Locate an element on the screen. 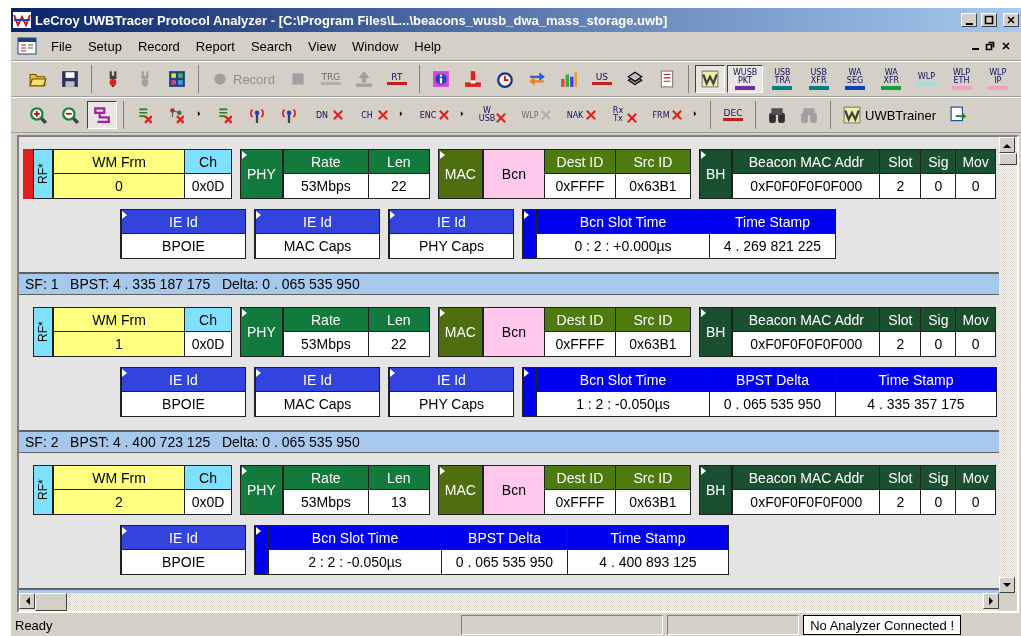 Image resolution: width=1021 pixels, height=636 pixels. field-header: Slot is located at coordinates (900, 320).